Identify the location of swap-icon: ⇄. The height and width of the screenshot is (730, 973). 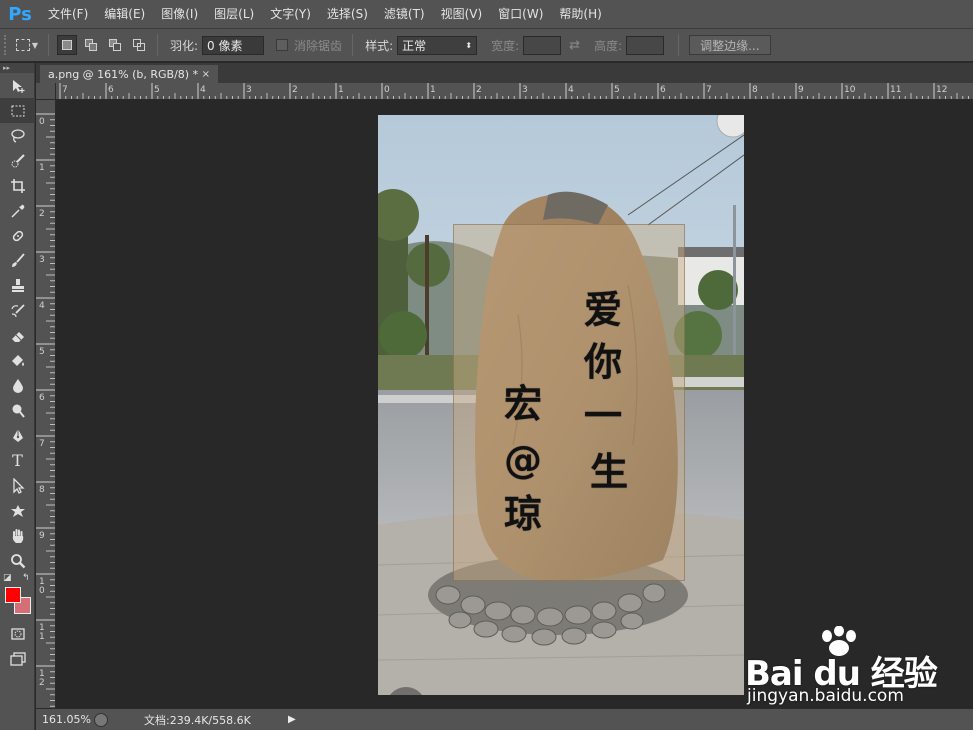
(574, 45).